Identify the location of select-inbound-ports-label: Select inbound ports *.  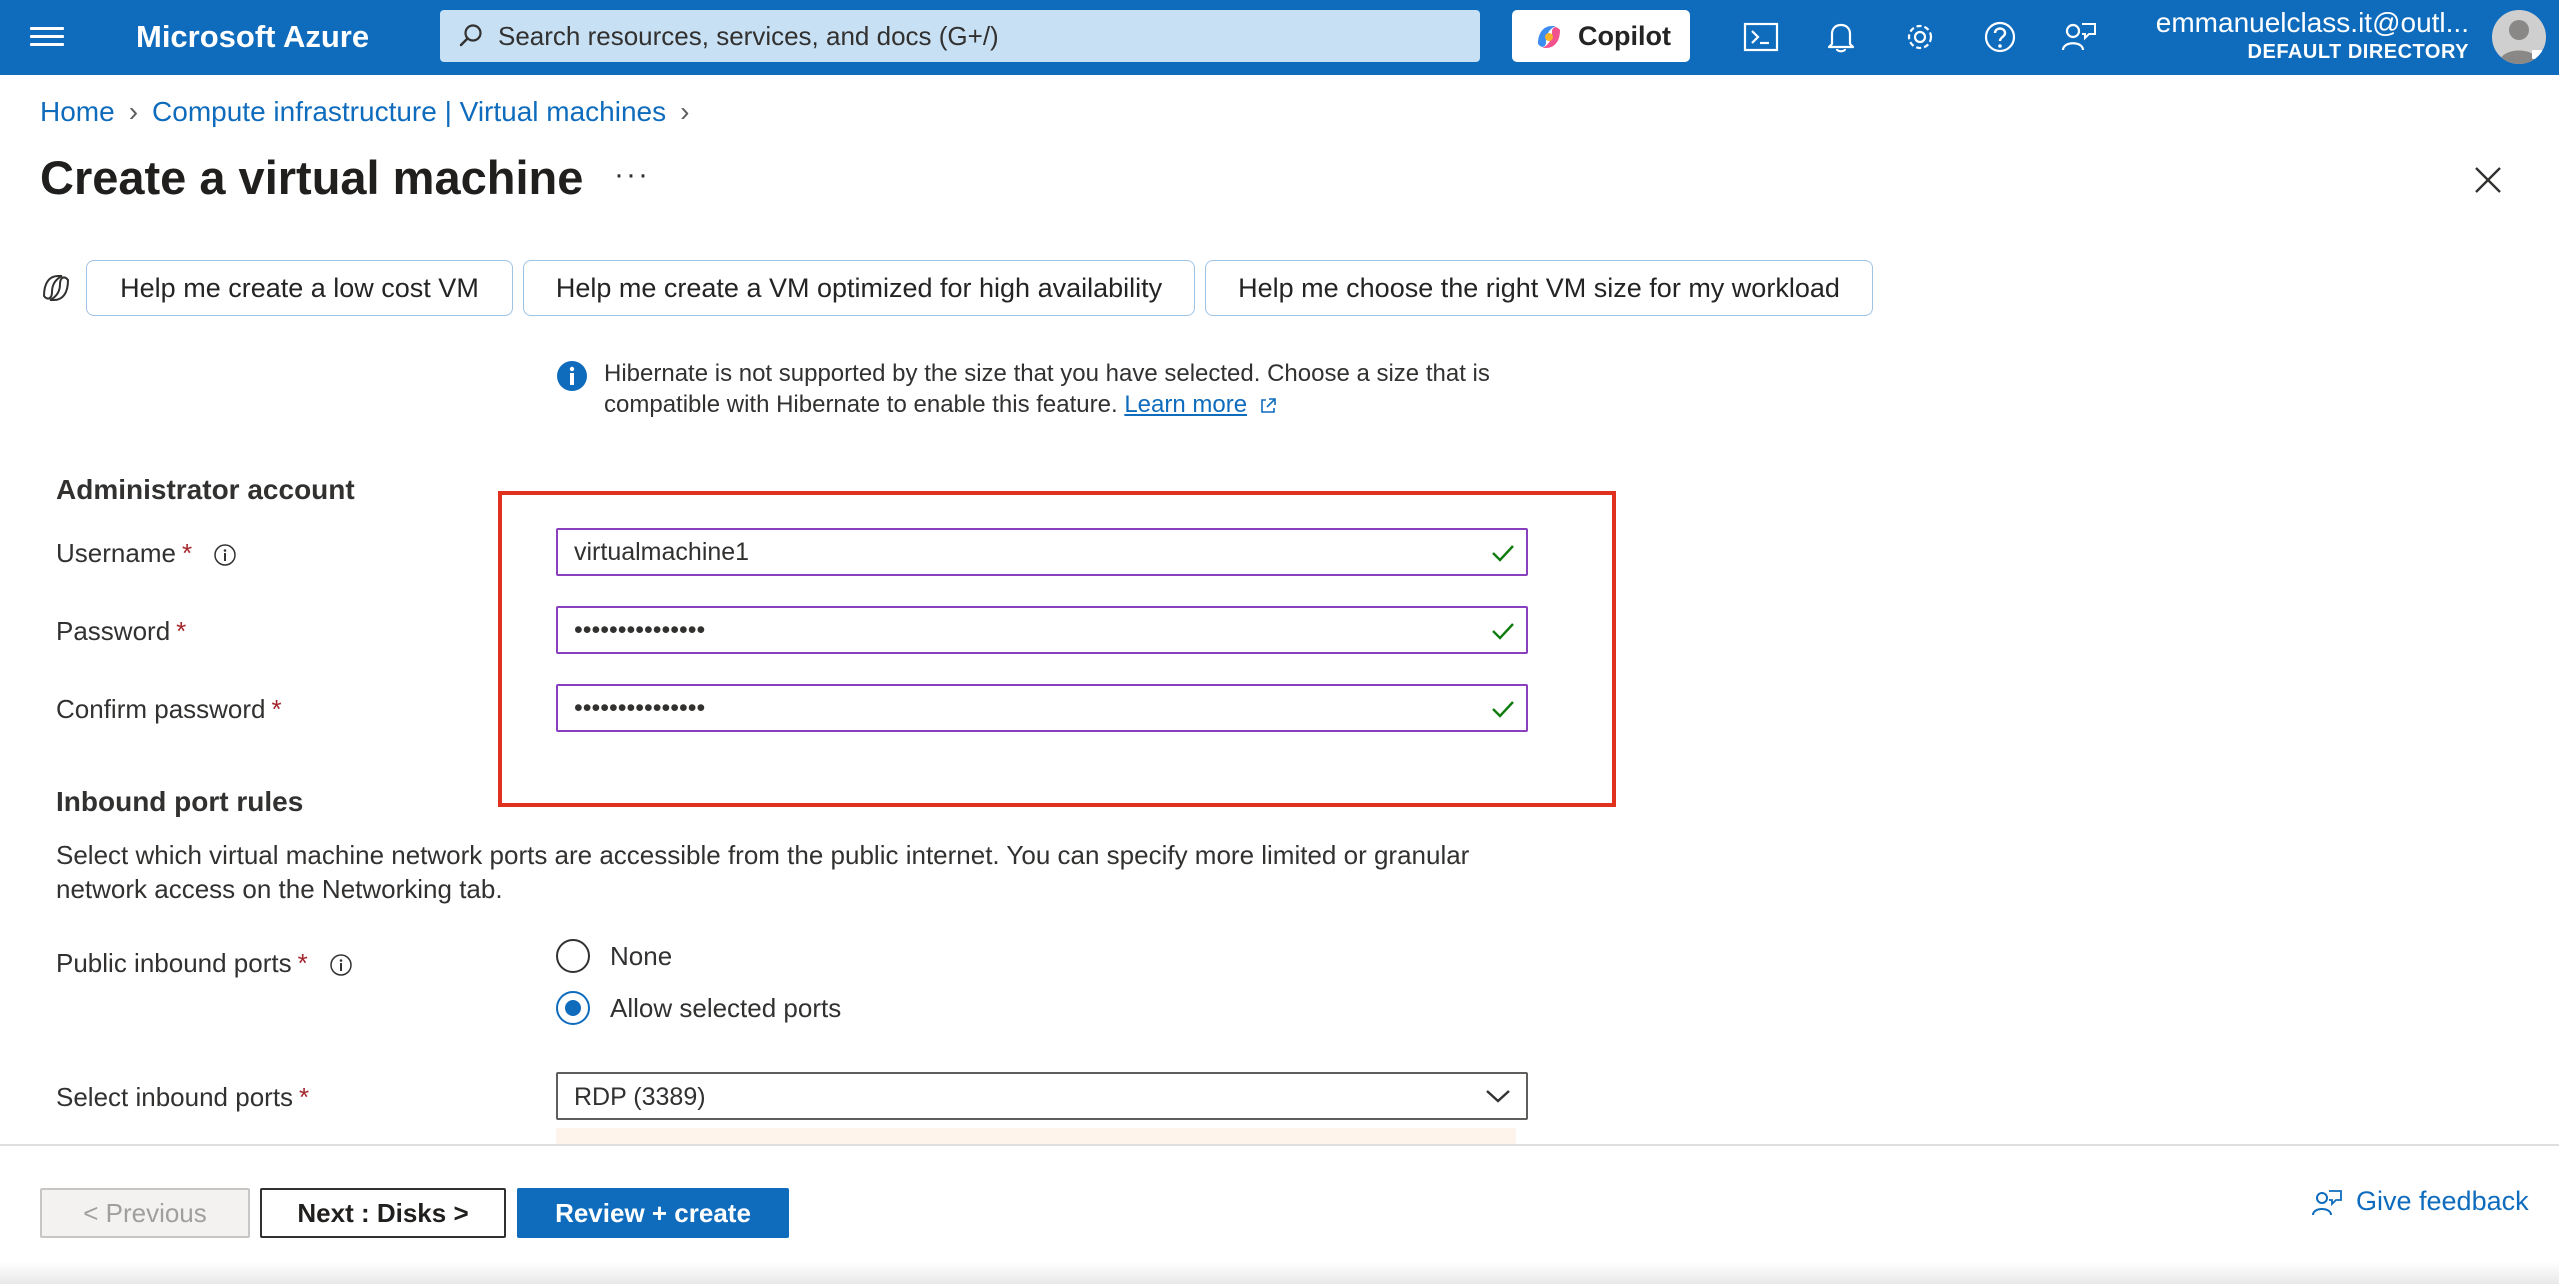
(182, 1097).